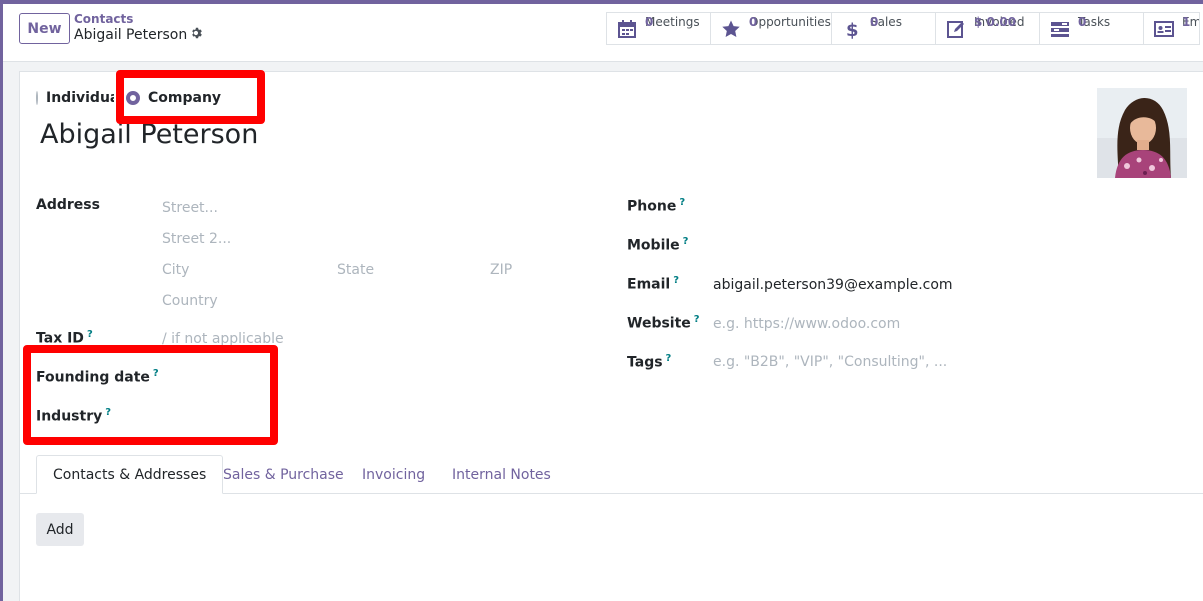 The image size is (1203, 601). I want to click on mobile-label-text: Mobile, so click(653, 245).